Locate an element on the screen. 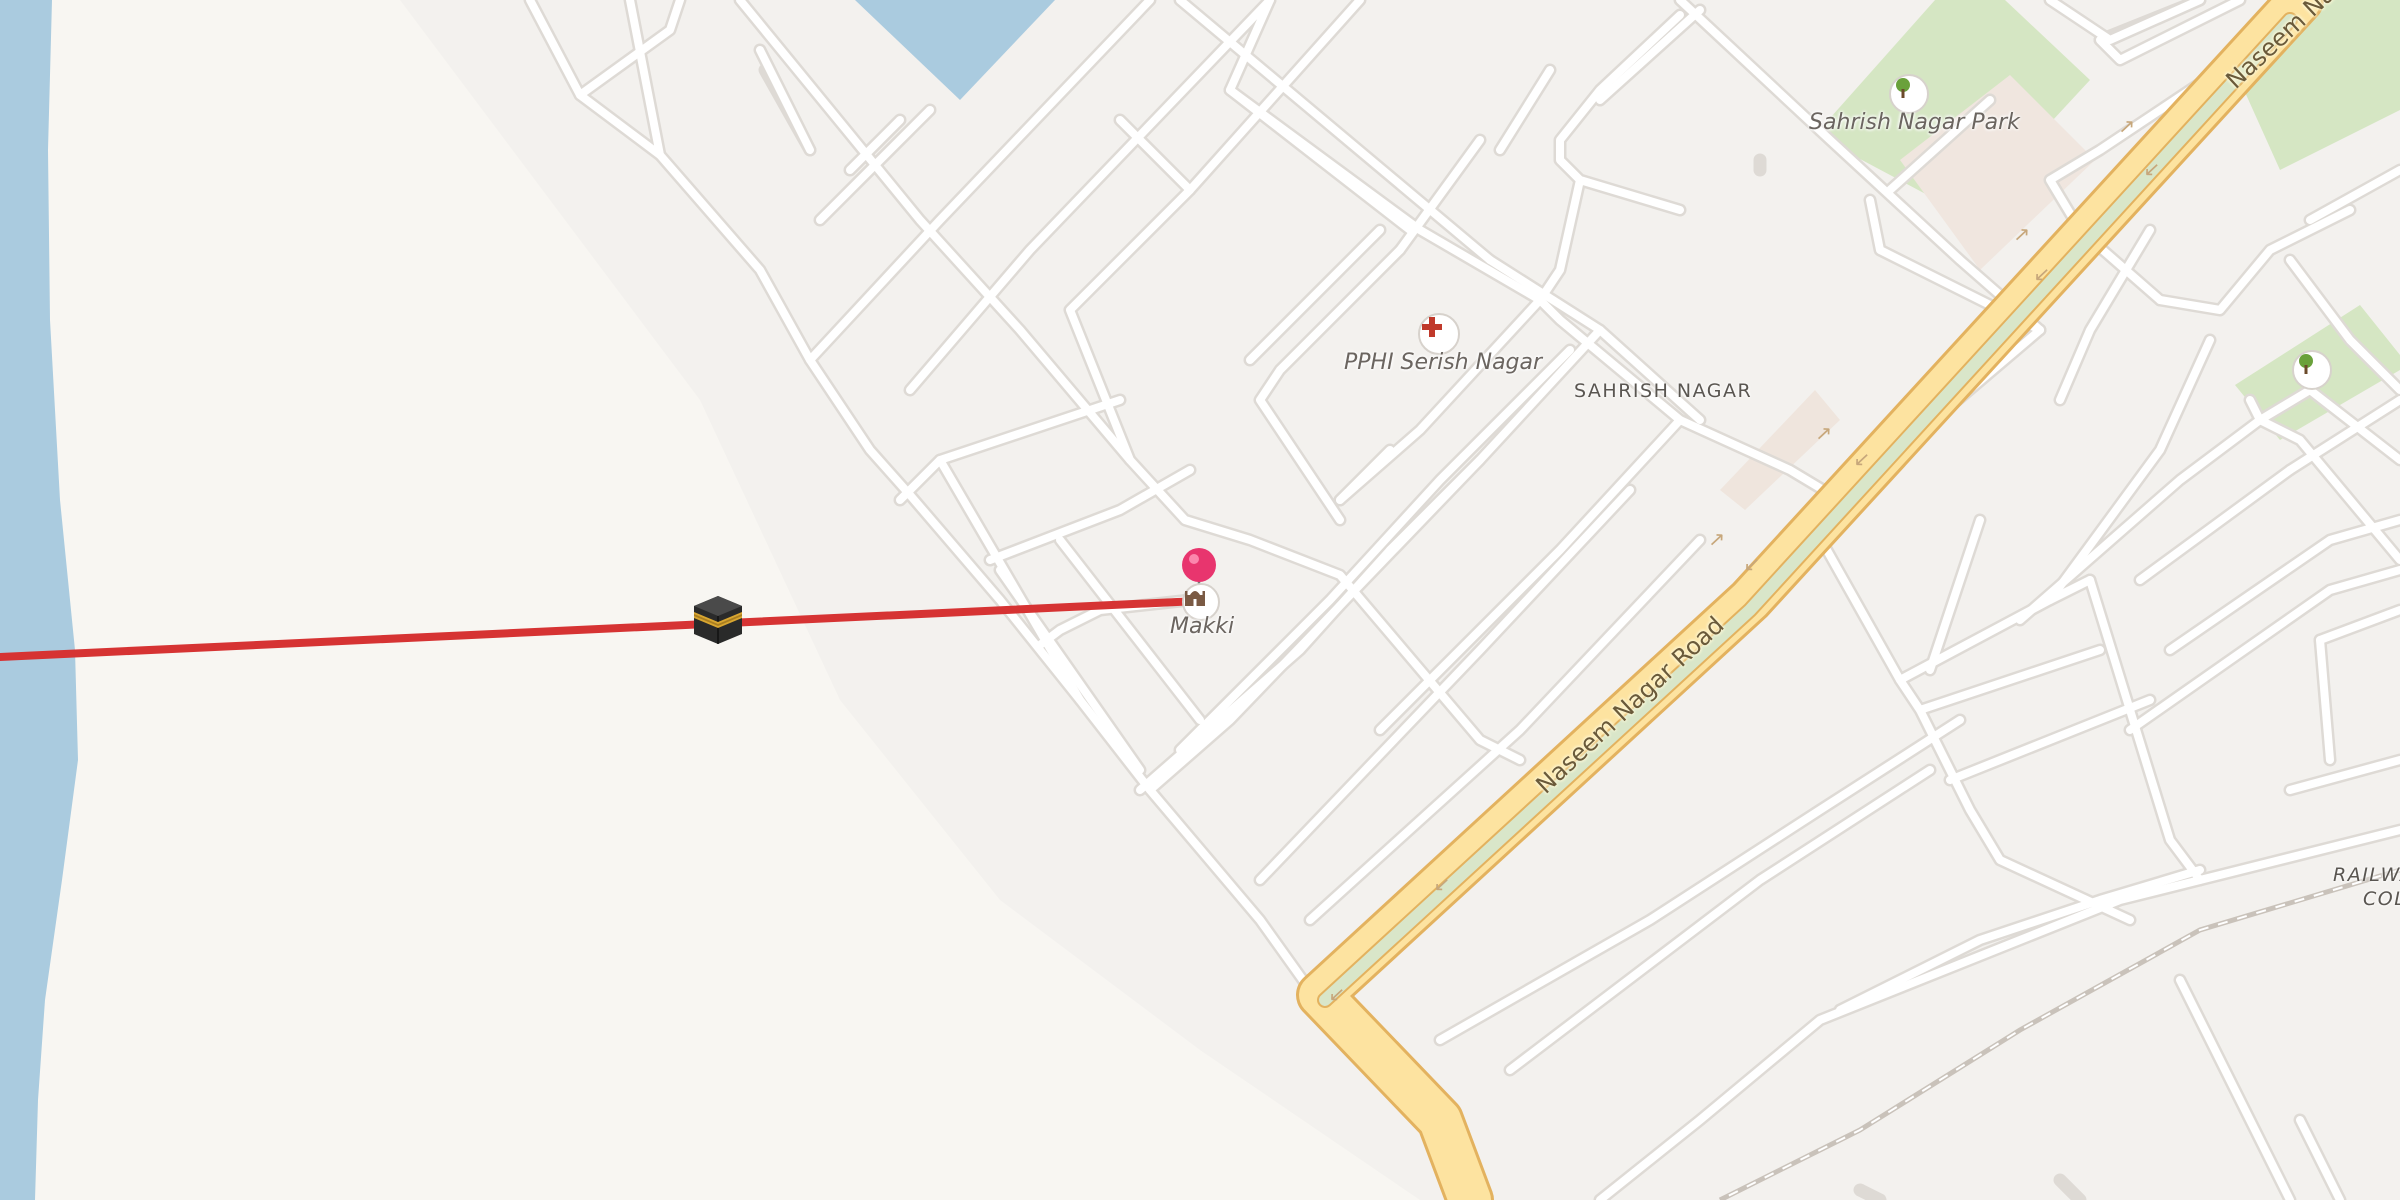 The width and height of the screenshot is (2400, 1200). railway-colony-label-line1: RAILWA is located at coordinates (2366, 875).